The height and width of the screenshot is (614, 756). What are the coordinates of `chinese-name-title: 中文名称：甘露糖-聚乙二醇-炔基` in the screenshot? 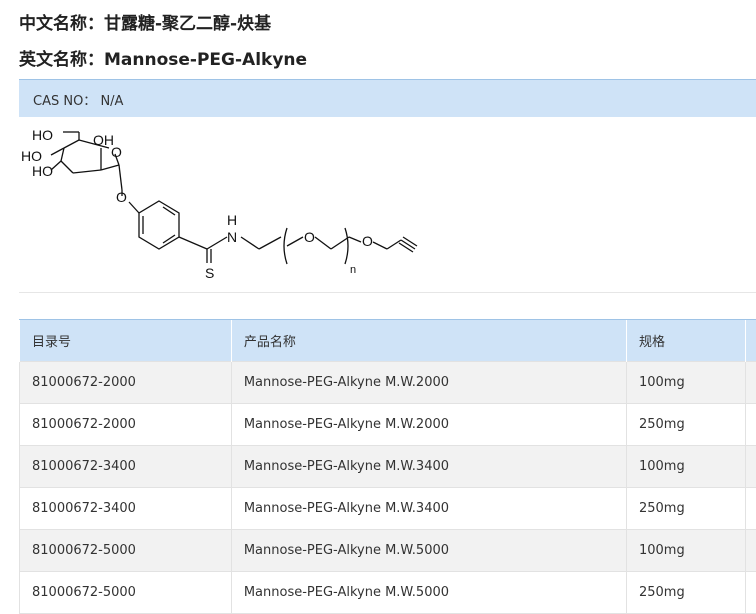 It's located at (145, 21).